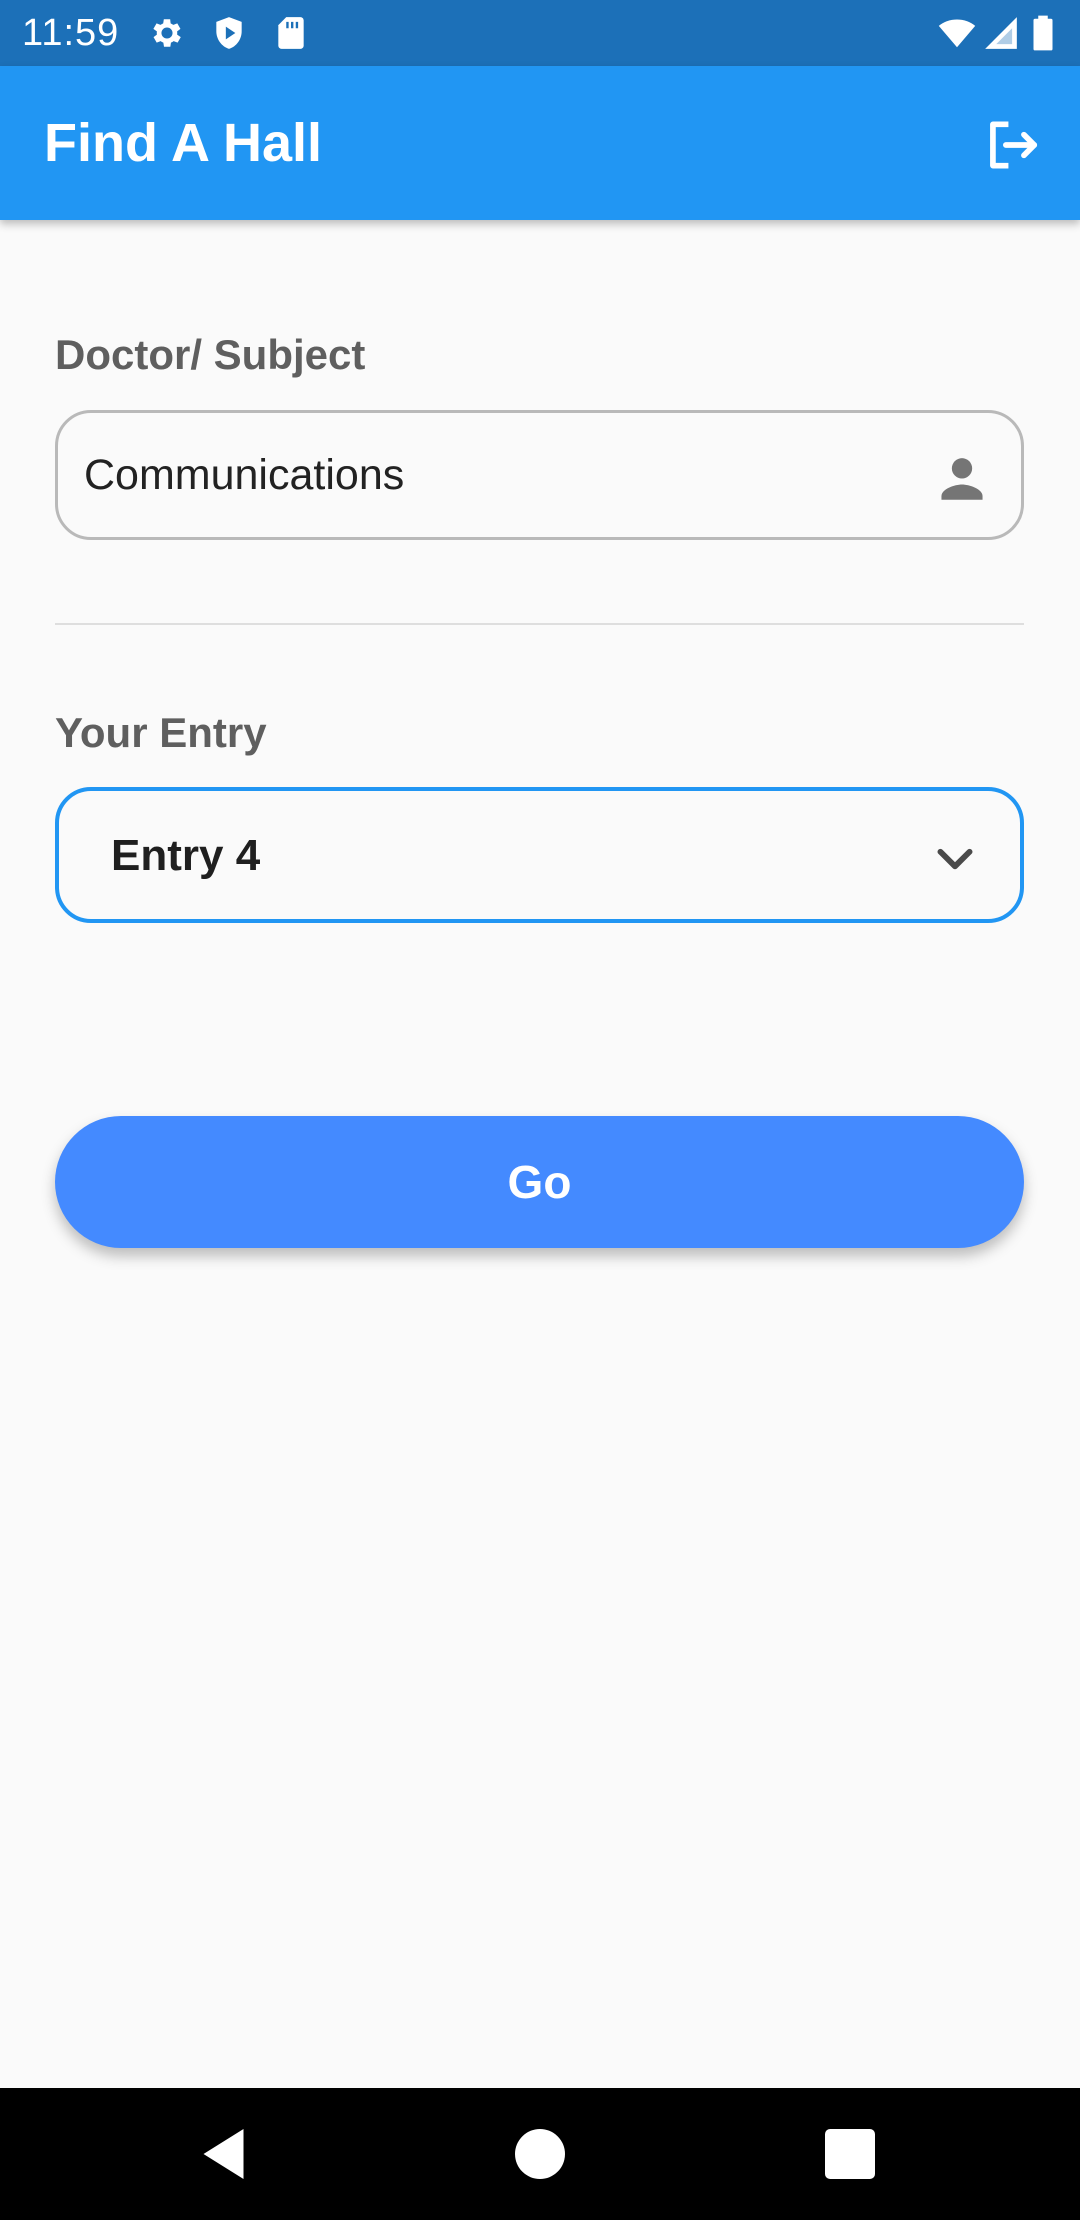 This screenshot has width=1080, height=2220. What do you see at coordinates (955, 858) in the screenshot?
I see `chevron-down-icon` at bounding box center [955, 858].